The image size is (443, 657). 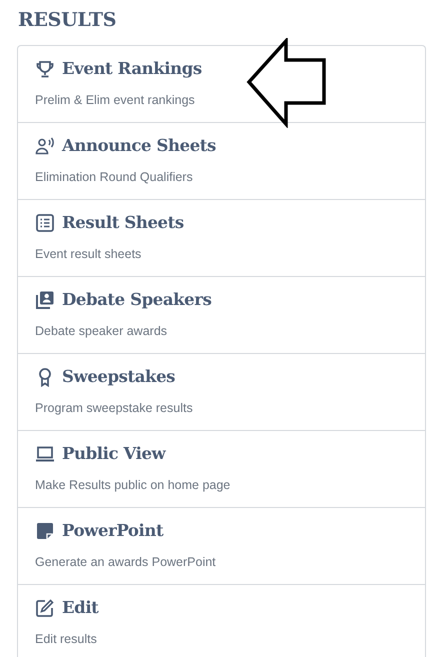 What do you see at coordinates (45, 454) in the screenshot?
I see `laptop-icon` at bounding box center [45, 454].